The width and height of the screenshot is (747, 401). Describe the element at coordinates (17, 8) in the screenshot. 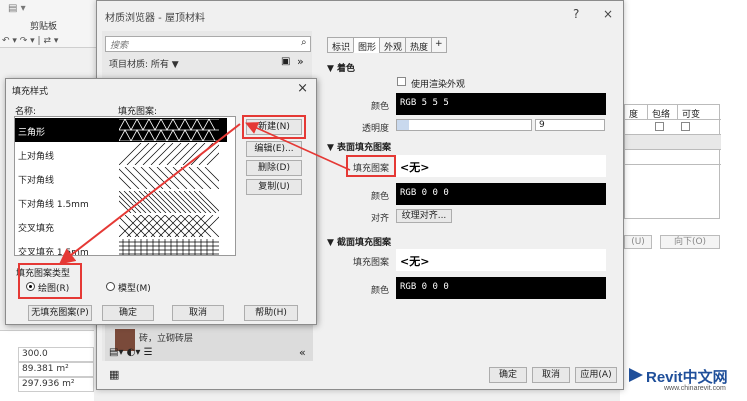

I see `paste-icon: ▤ ▾` at that location.